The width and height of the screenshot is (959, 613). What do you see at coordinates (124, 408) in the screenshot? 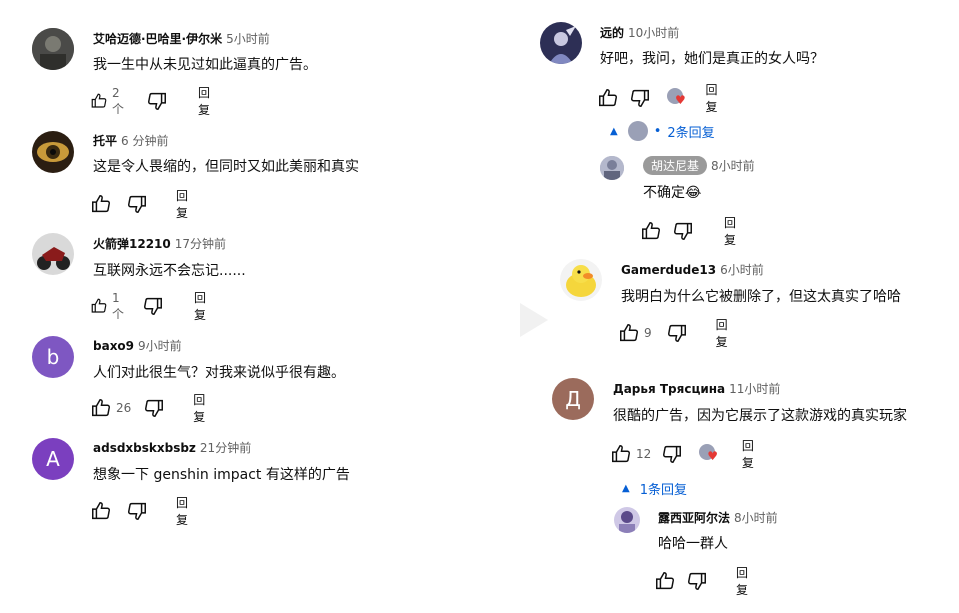
I see `like-count: 26` at bounding box center [124, 408].